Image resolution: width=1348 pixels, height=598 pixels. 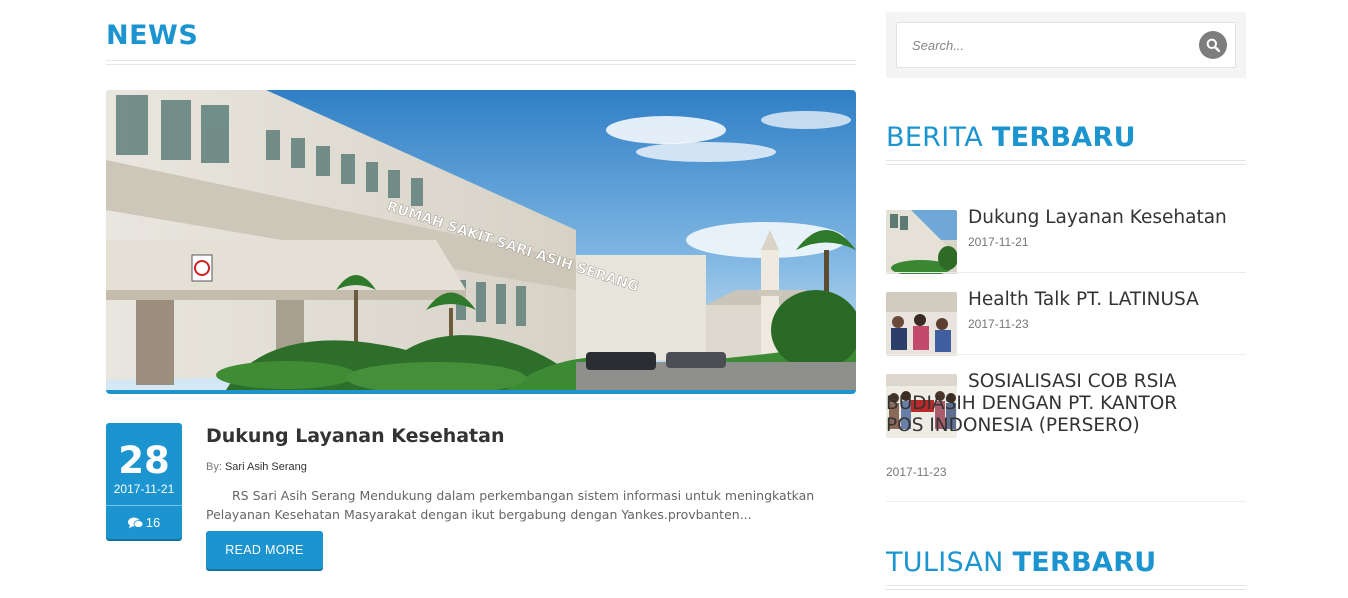 What do you see at coordinates (152, 35) in the screenshot?
I see `page-title: NEWS` at bounding box center [152, 35].